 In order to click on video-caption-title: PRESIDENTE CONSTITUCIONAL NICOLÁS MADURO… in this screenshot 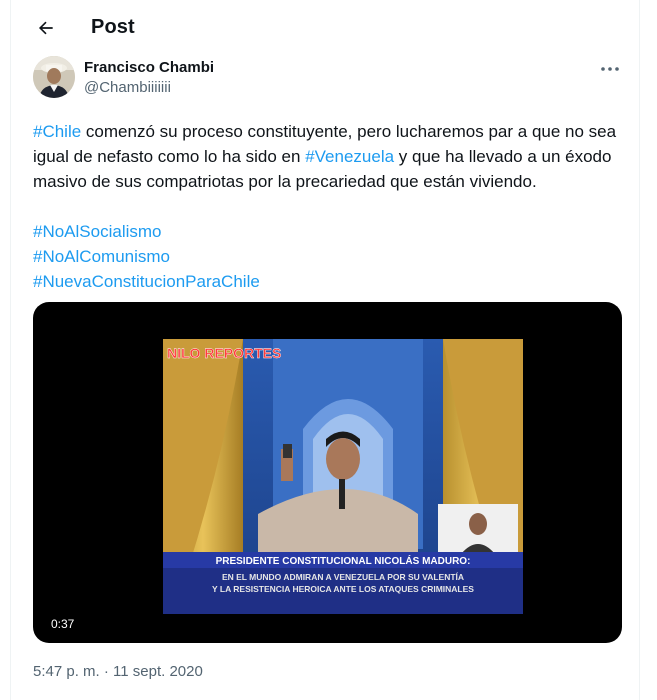, I will do `click(343, 560)`.